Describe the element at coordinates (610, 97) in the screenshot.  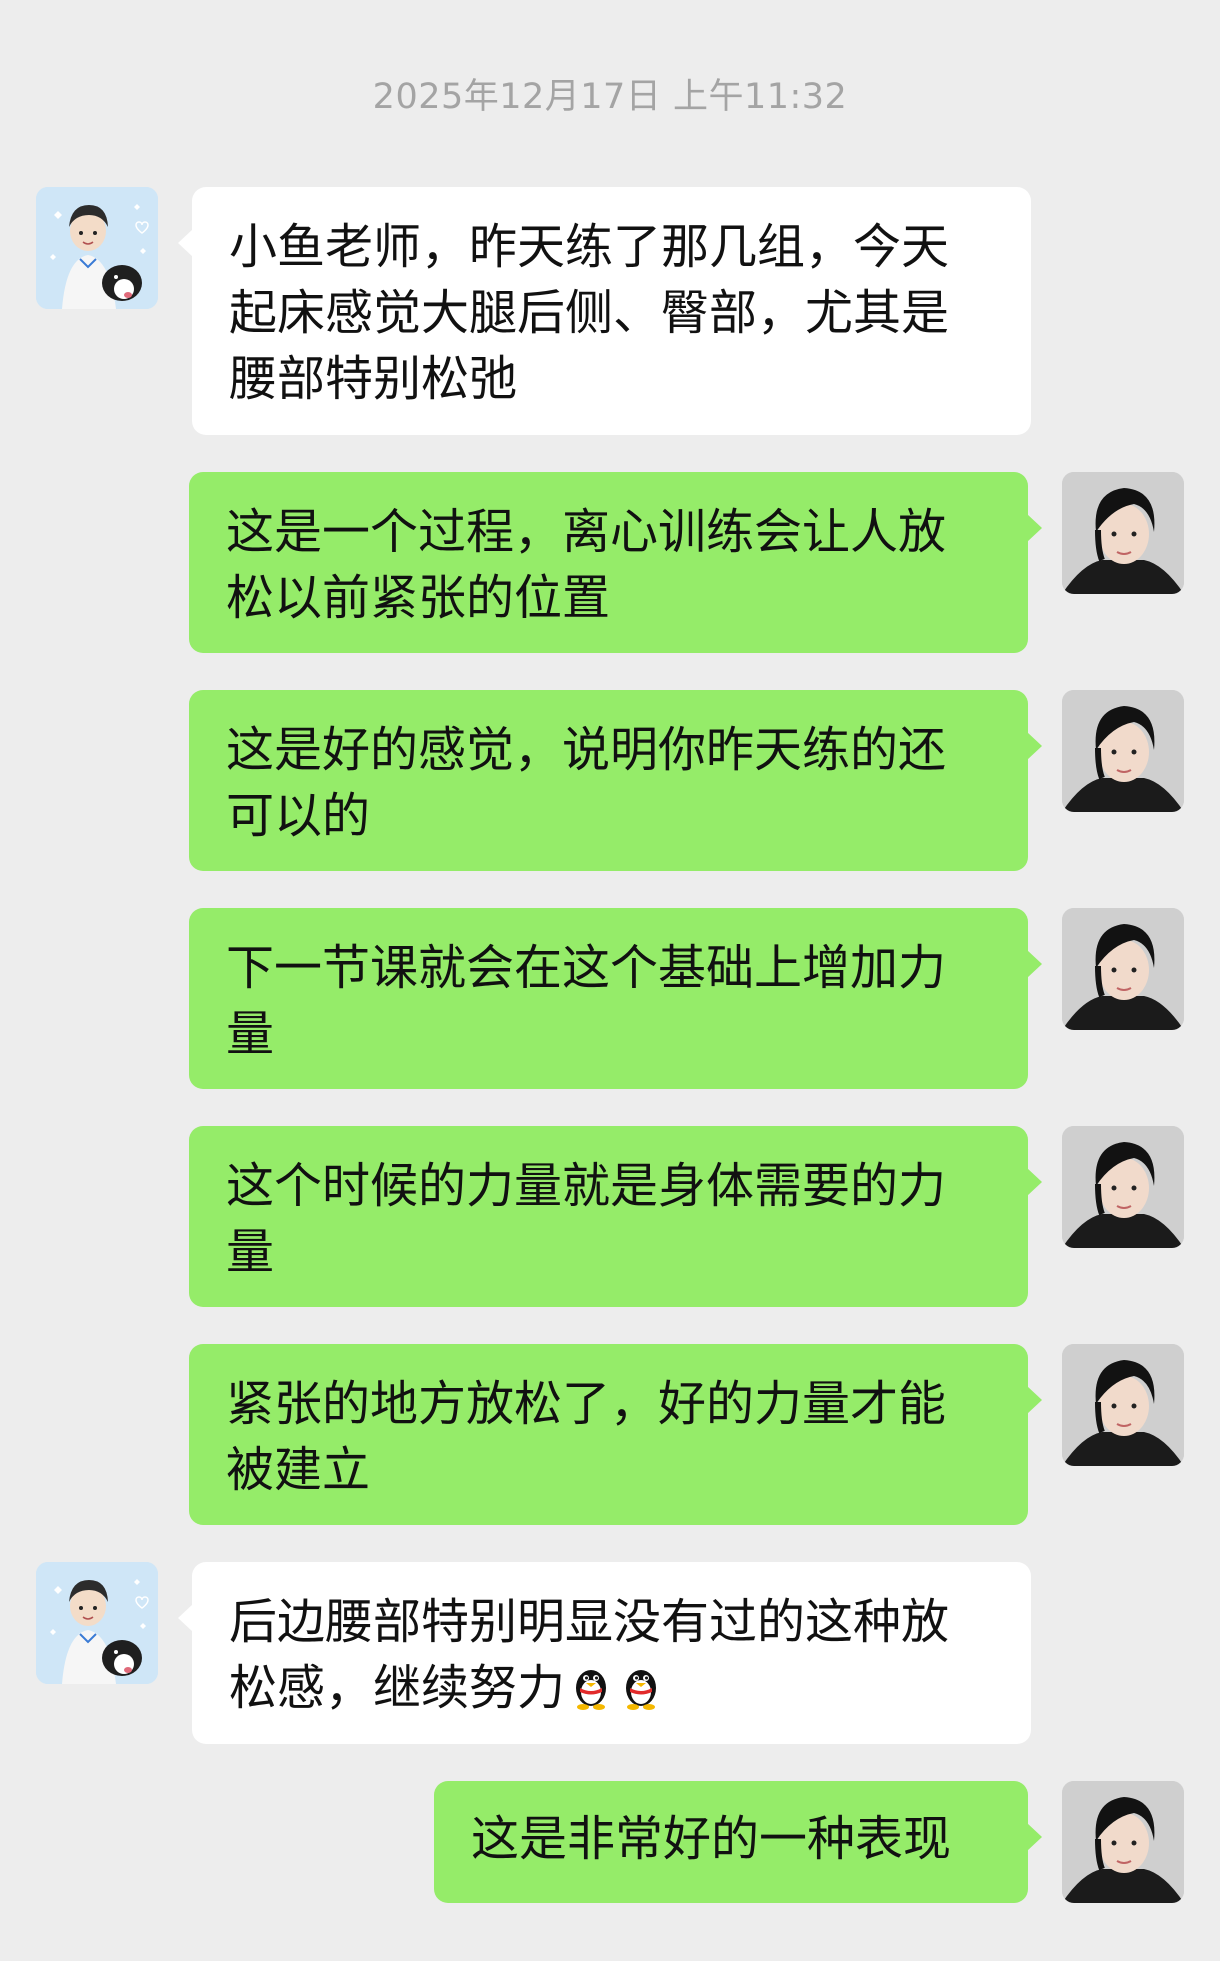
I see `chat-timestamp: 2025年12月17日 上午11:32` at that location.